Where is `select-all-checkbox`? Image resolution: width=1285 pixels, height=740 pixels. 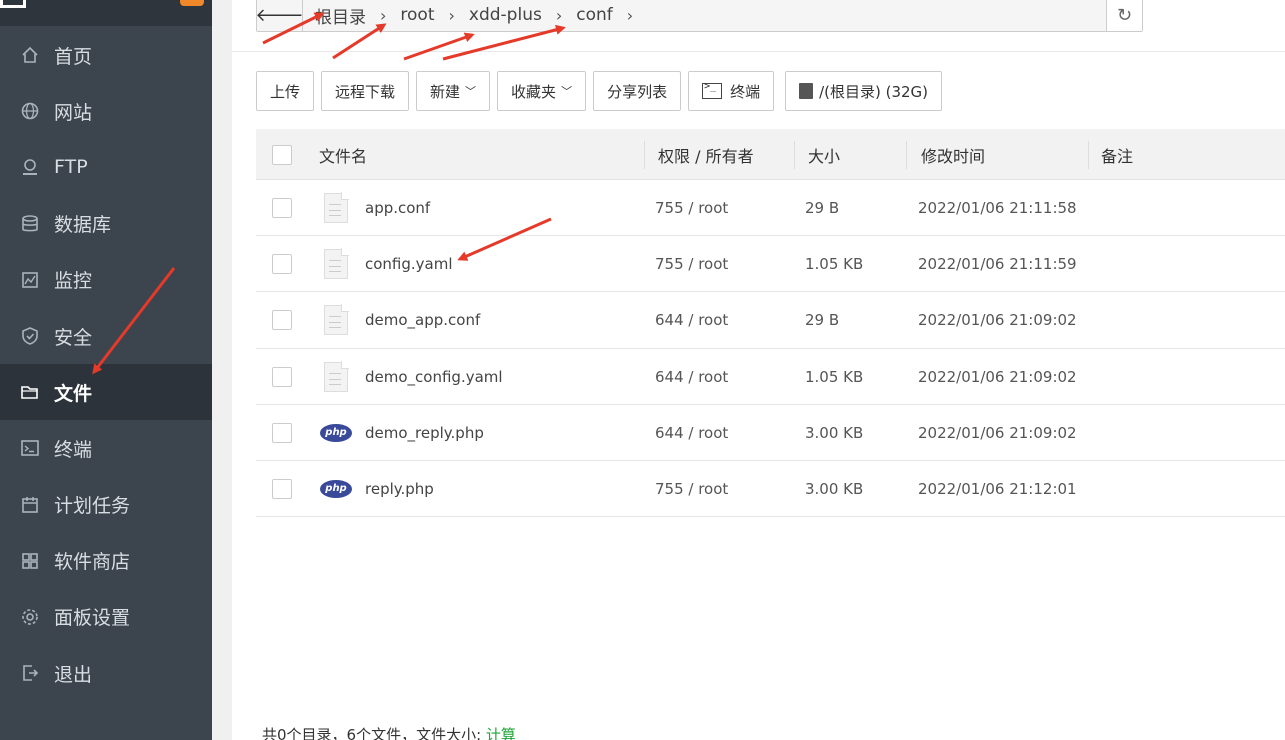
select-all-checkbox is located at coordinates (282, 154).